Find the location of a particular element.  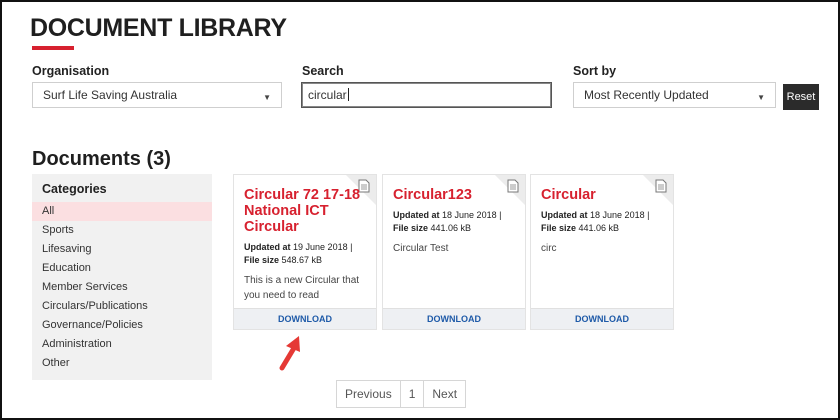

documents-heading: Documents (3) is located at coordinates (101, 159).